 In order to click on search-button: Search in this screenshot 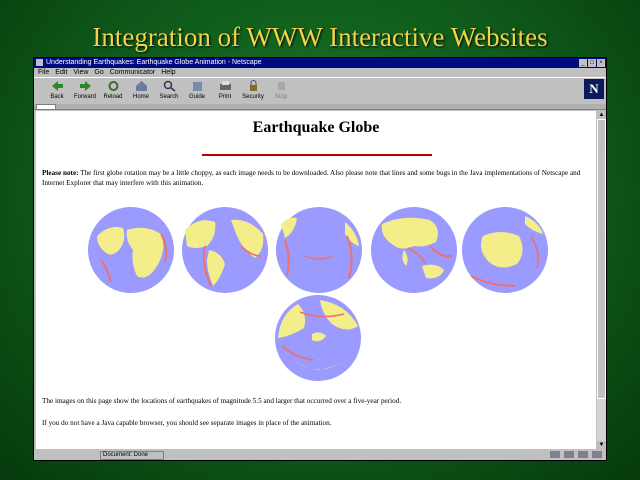, I will do `click(169, 90)`.